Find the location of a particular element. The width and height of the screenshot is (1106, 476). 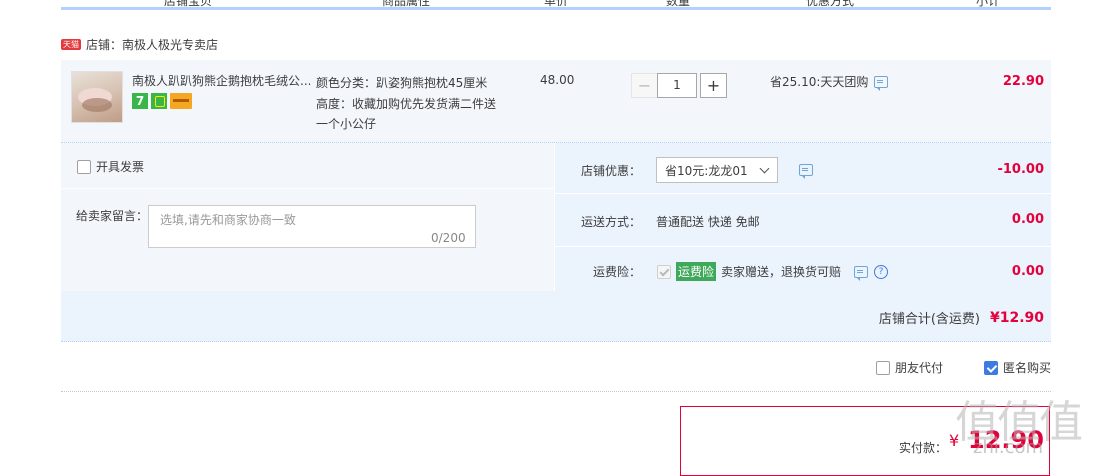

coupon-comment-icon is located at coordinates (806, 171).